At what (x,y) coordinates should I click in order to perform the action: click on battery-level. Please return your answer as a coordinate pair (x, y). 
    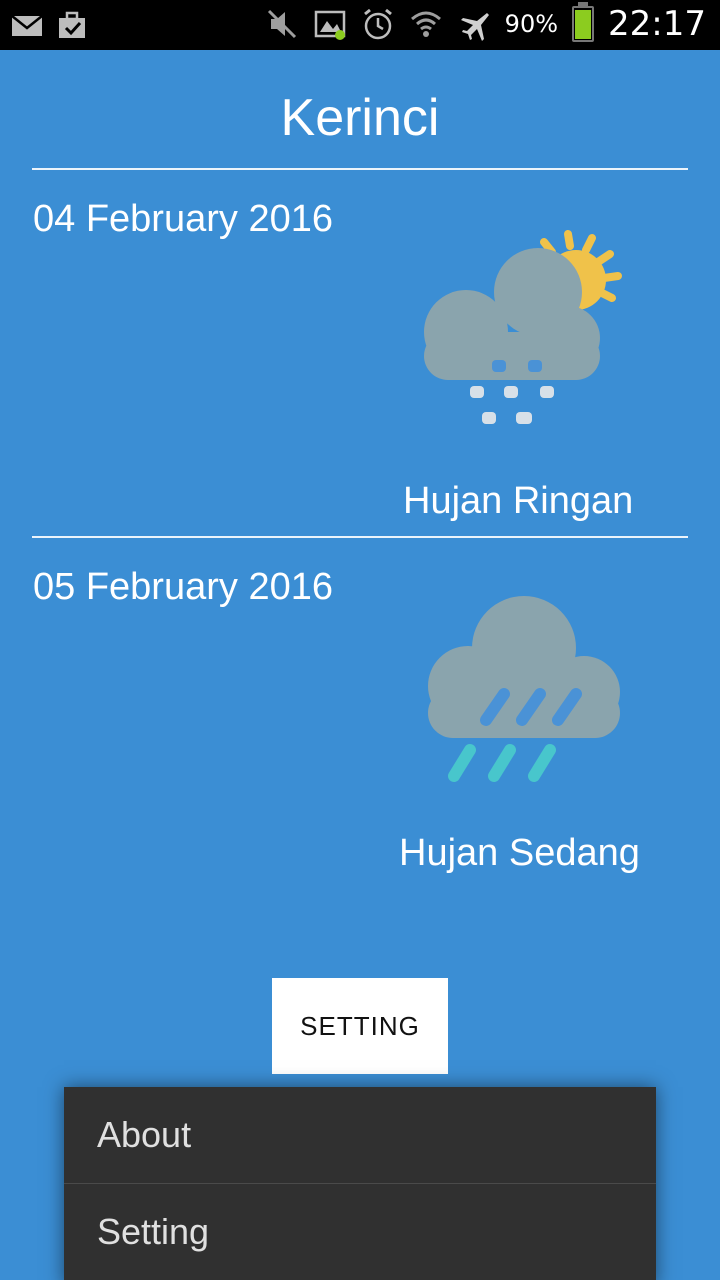
    Looking at the image, I should click on (583, 24).